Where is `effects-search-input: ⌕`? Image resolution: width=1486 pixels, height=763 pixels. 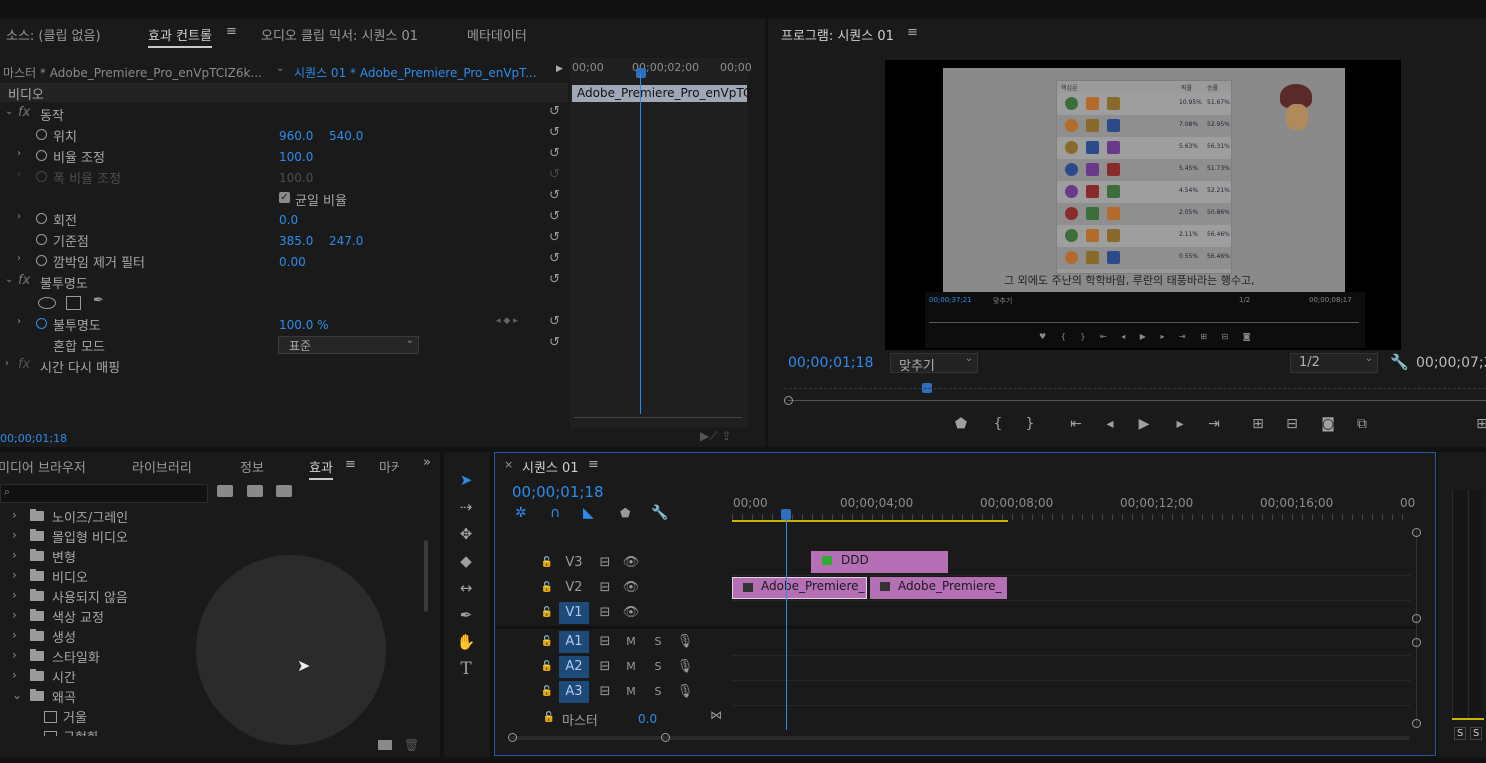
effects-search-input: ⌕ is located at coordinates (104, 493).